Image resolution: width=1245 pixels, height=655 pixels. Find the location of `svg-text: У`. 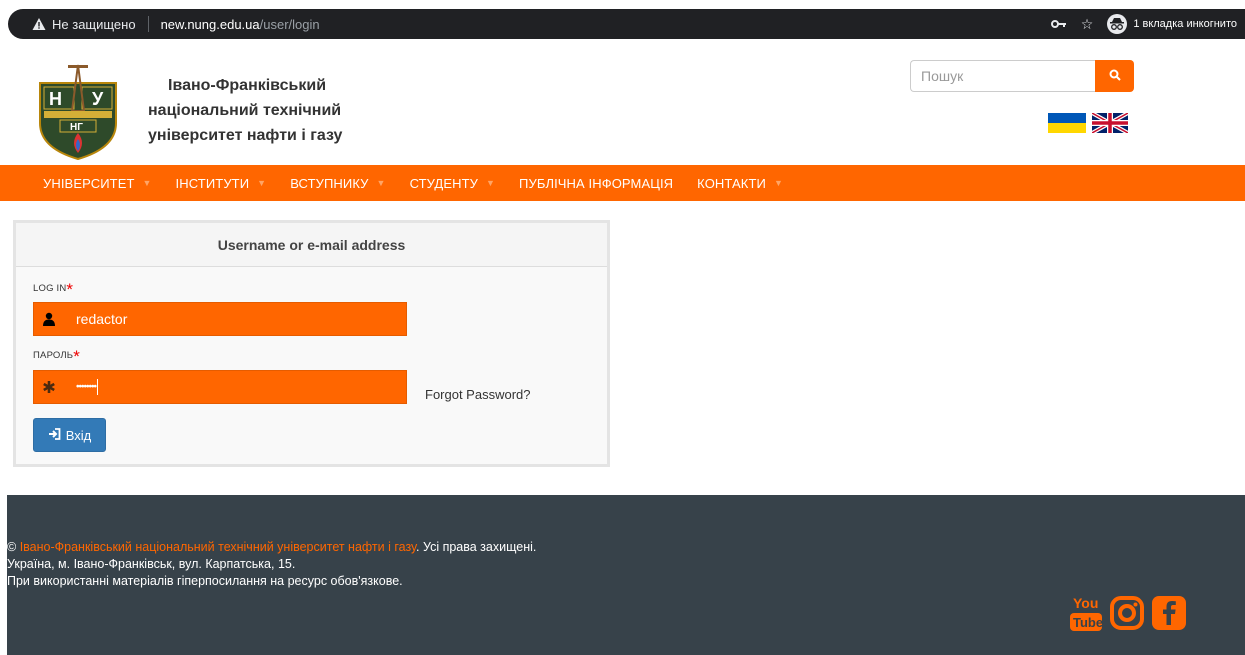

svg-text: У is located at coordinates (98, 99).